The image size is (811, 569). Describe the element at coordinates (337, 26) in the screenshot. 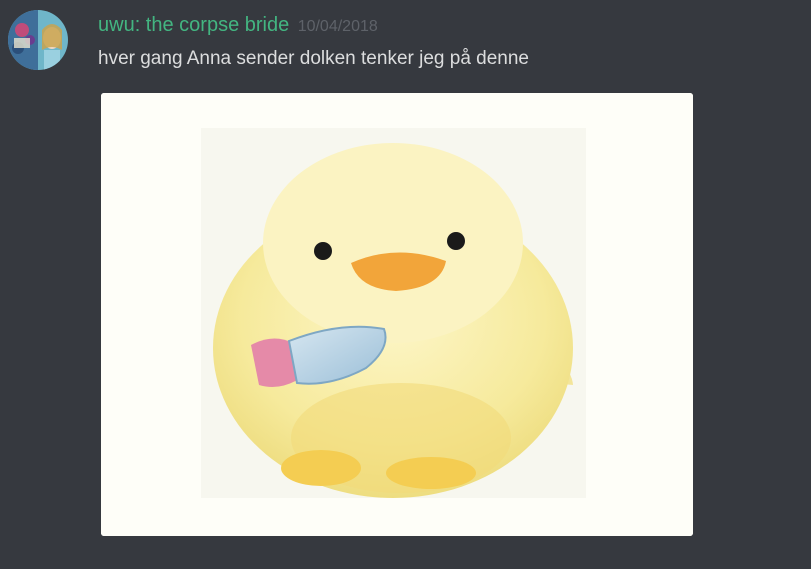

I see `message-timestamp: 10/04/2018` at that location.